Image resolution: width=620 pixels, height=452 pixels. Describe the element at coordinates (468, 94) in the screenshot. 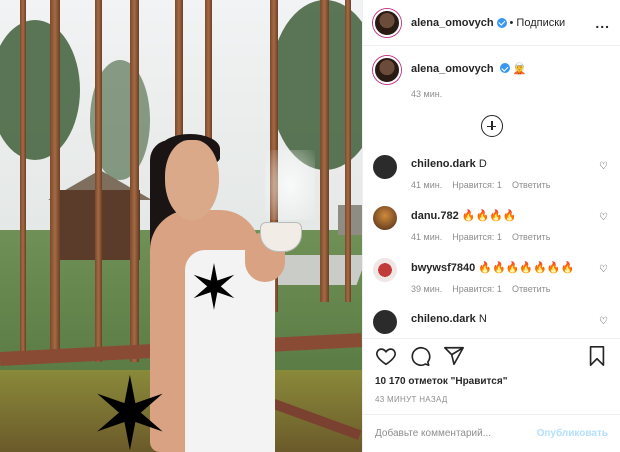

I see `caption-time: 43 мин.` at that location.